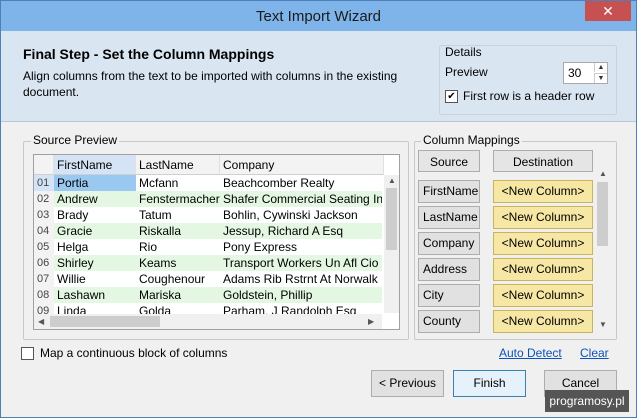  I want to click on table-cell: Adams Rib Rstrnt At Norwalk, so click(301, 279).